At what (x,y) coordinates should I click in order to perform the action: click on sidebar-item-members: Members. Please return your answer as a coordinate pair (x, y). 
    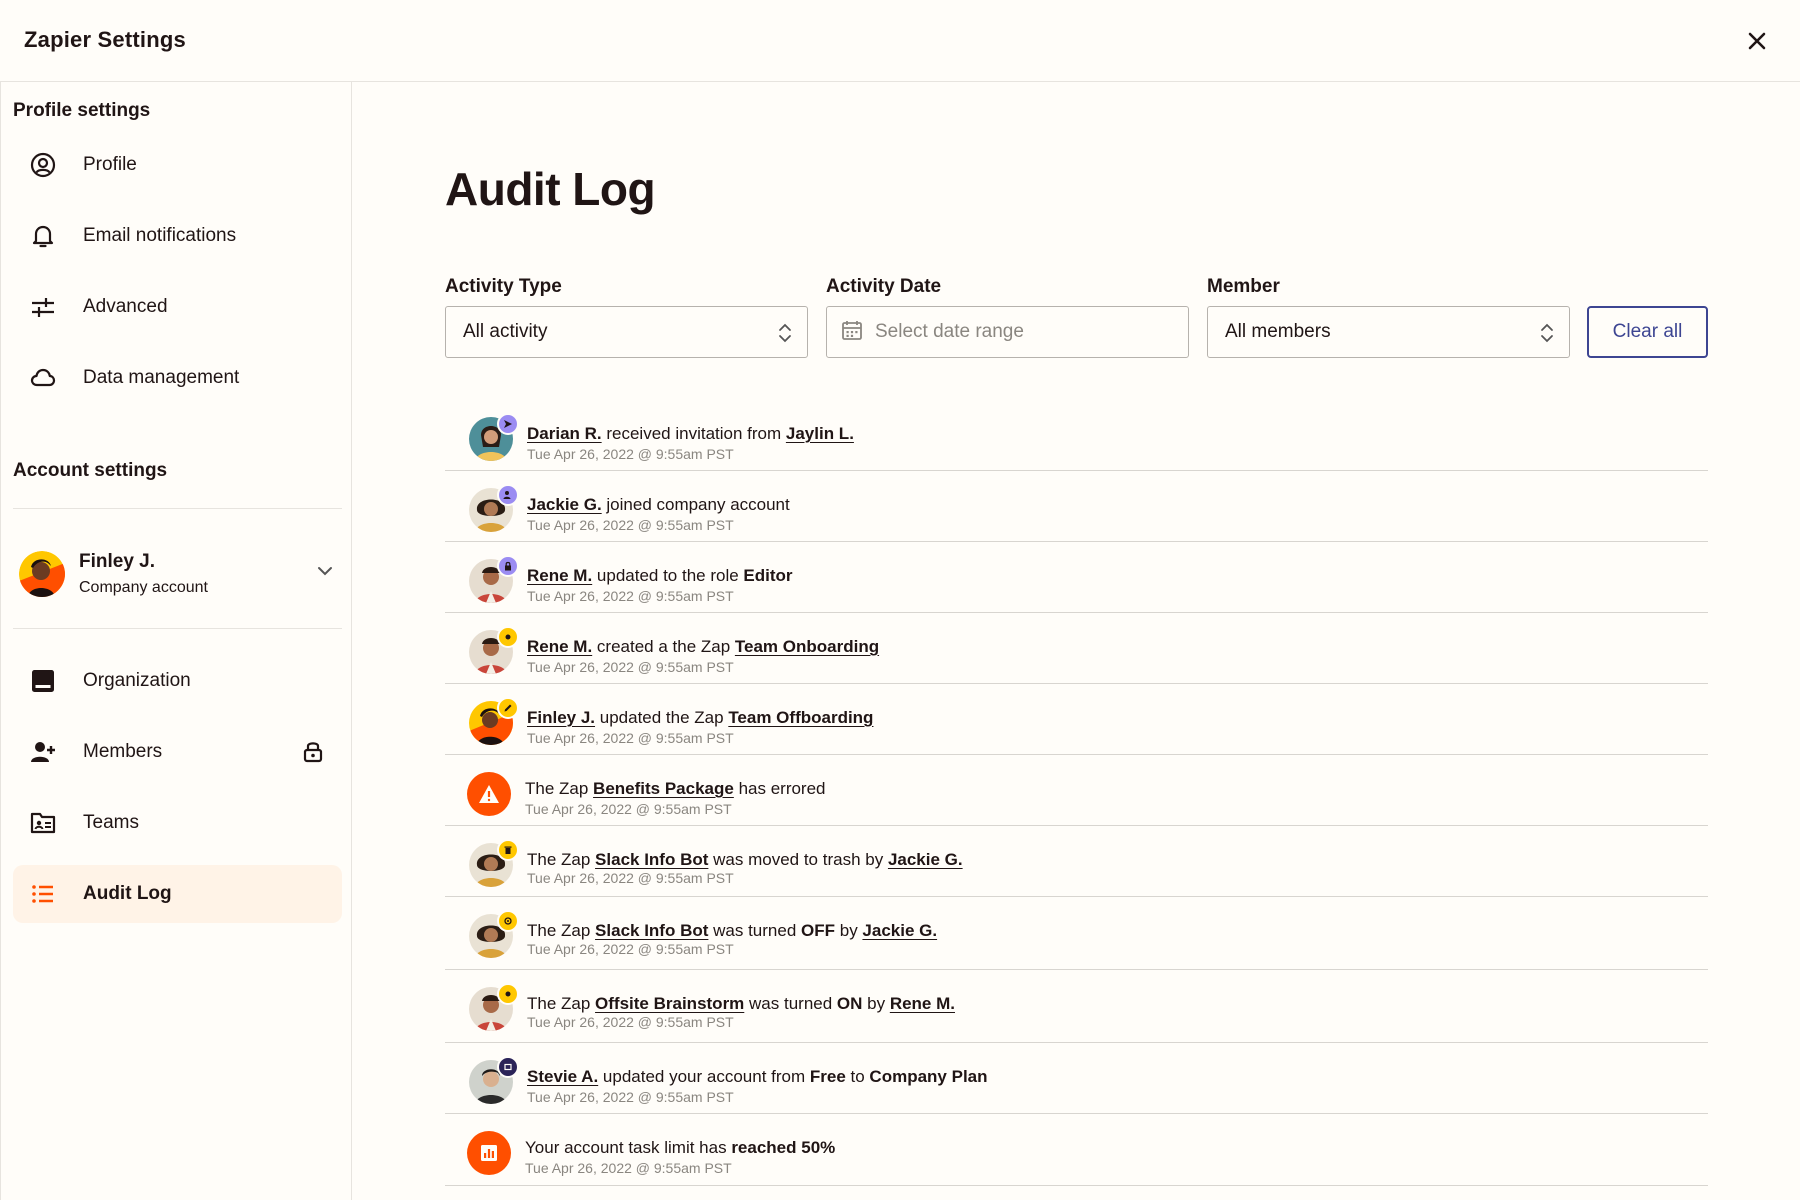
    Looking at the image, I should click on (177, 752).